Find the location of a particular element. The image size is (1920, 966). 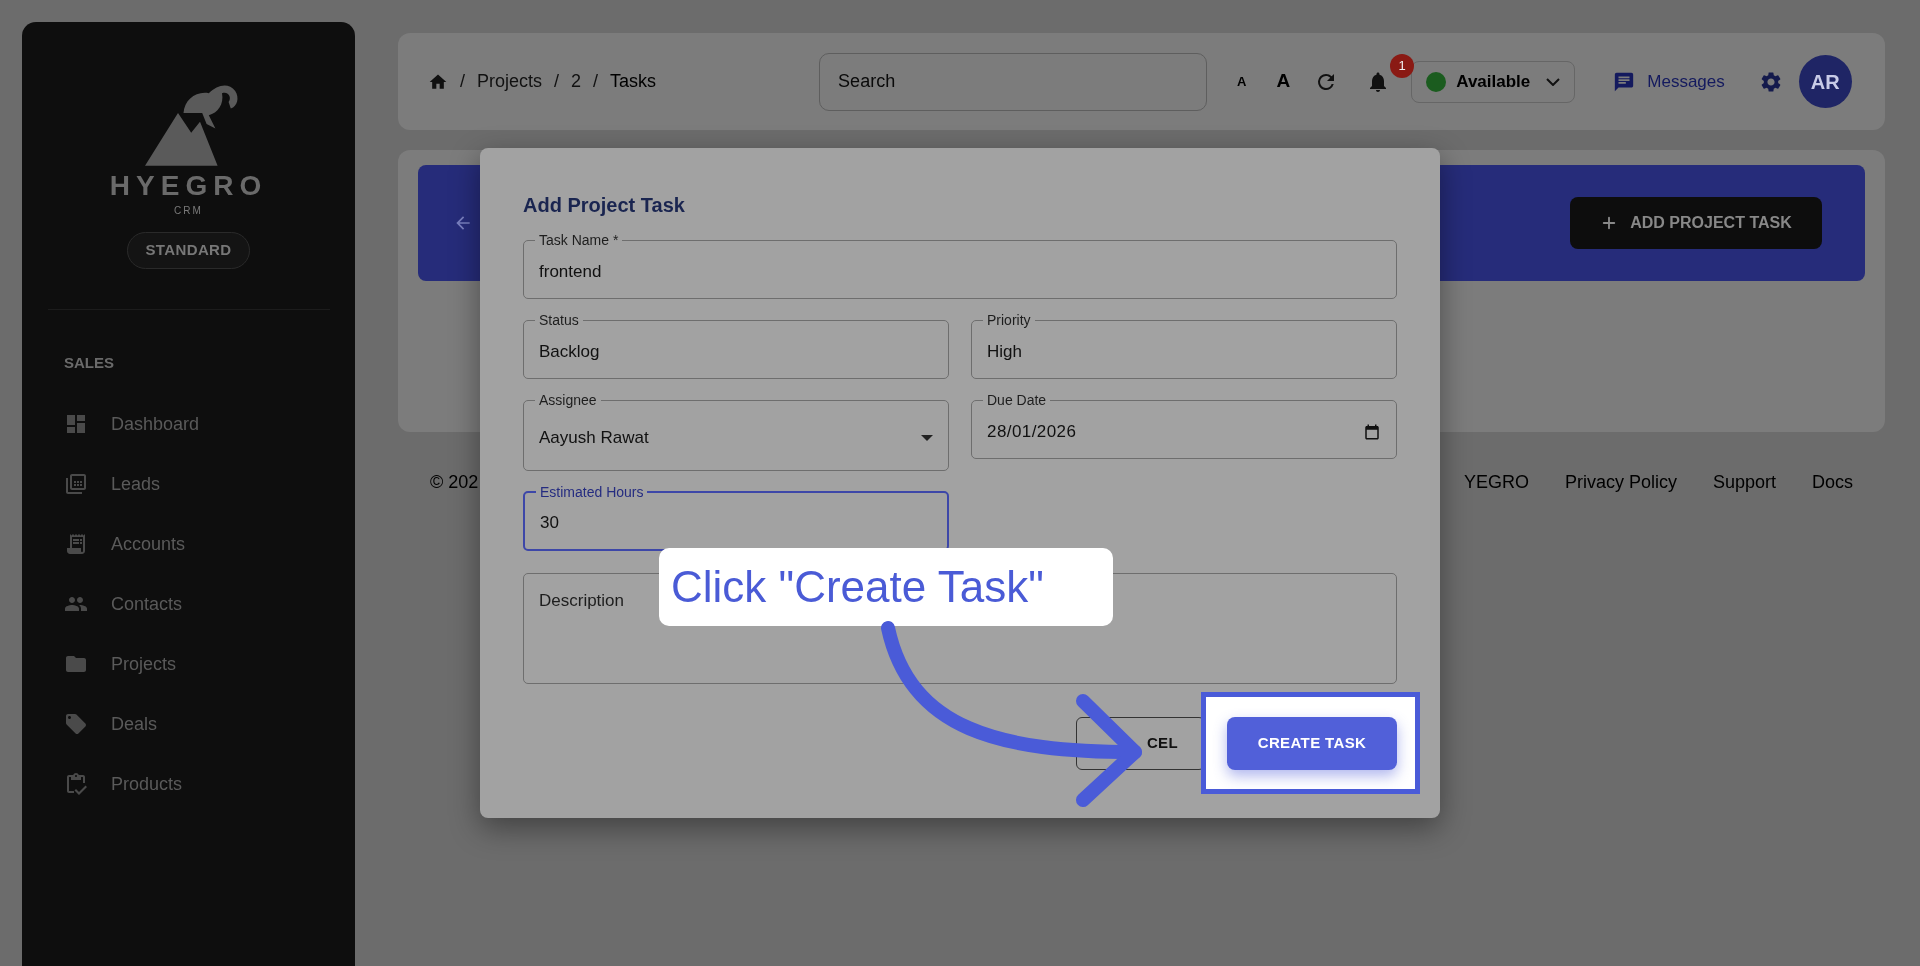

avatar: AR is located at coordinates (1825, 81).